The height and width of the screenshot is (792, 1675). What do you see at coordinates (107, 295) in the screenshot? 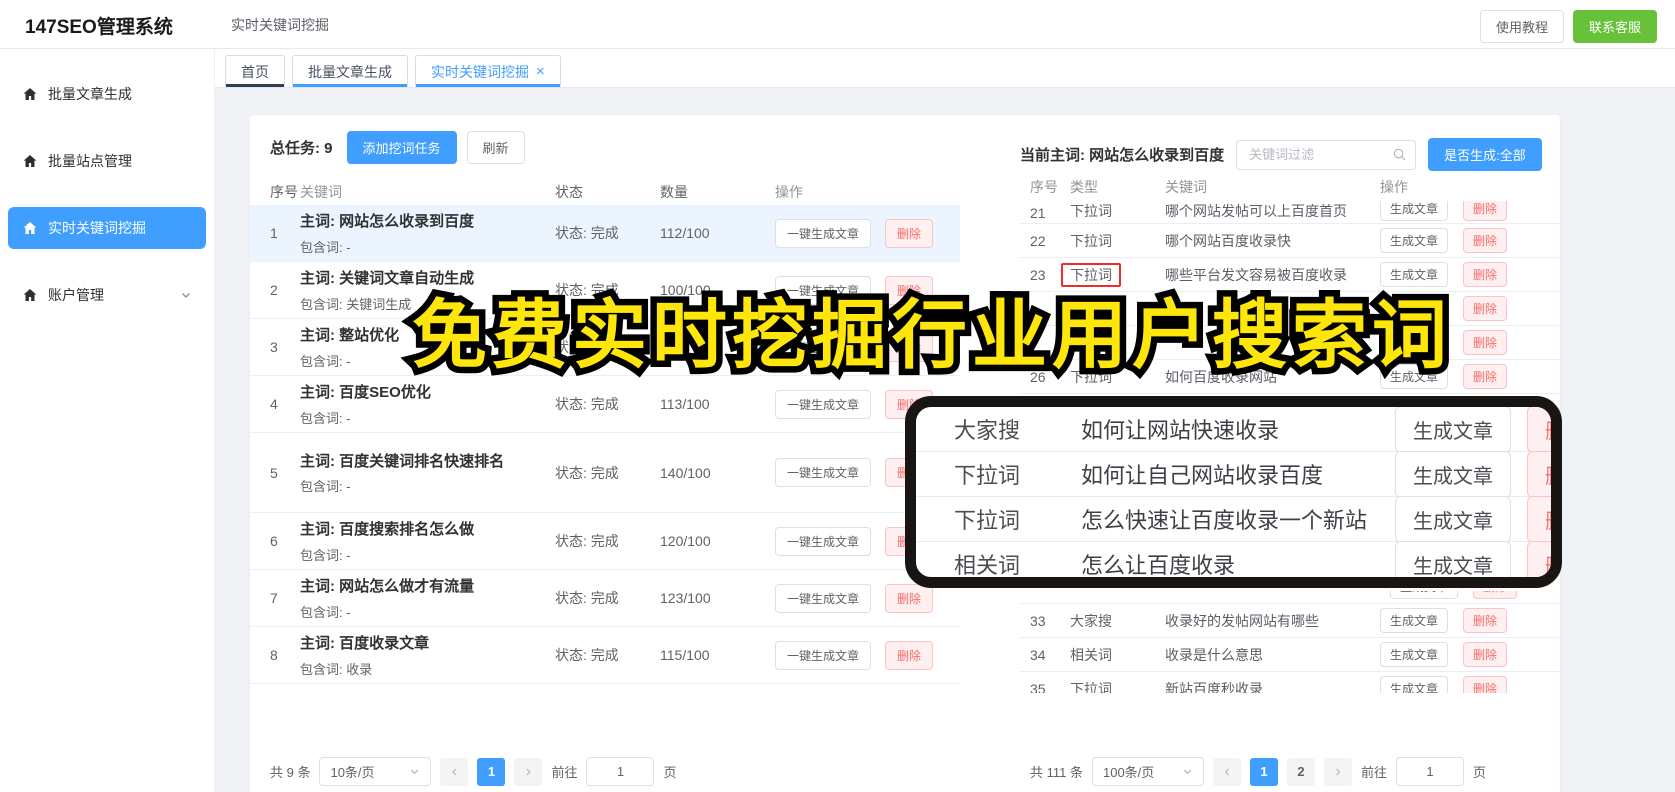
I see `sidebar-item-account: 账户管理` at bounding box center [107, 295].